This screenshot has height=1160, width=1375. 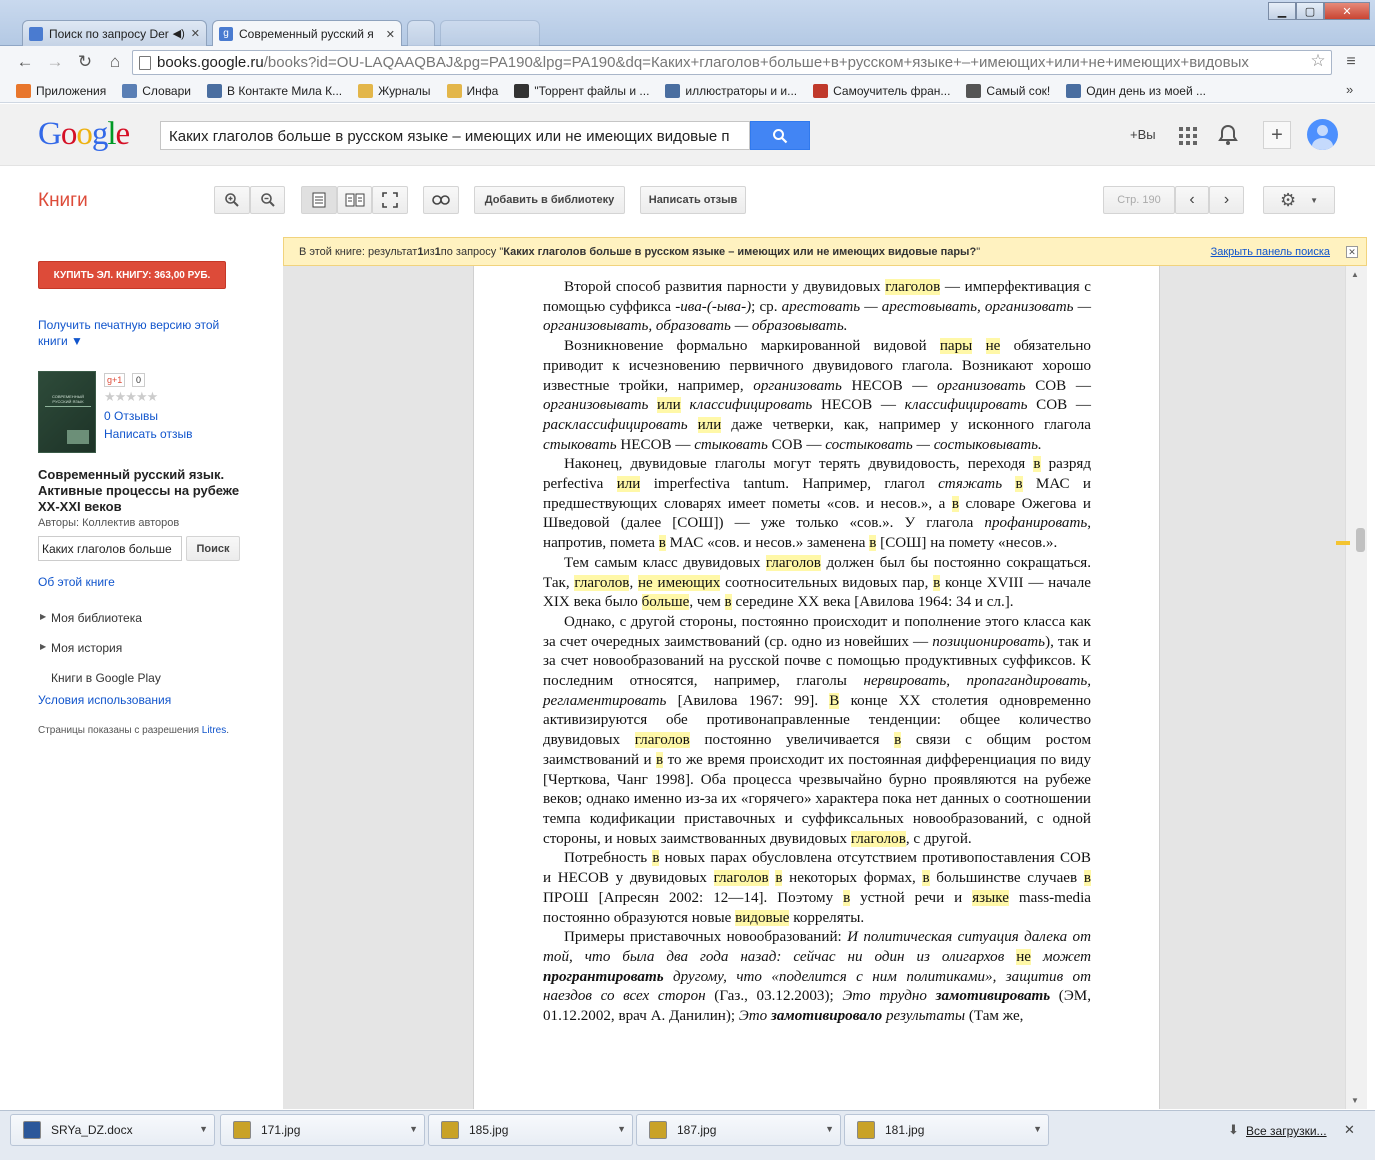 What do you see at coordinates (394, 91) in the screenshot?
I see `bookmark-item: Журналы` at bounding box center [394, 91].